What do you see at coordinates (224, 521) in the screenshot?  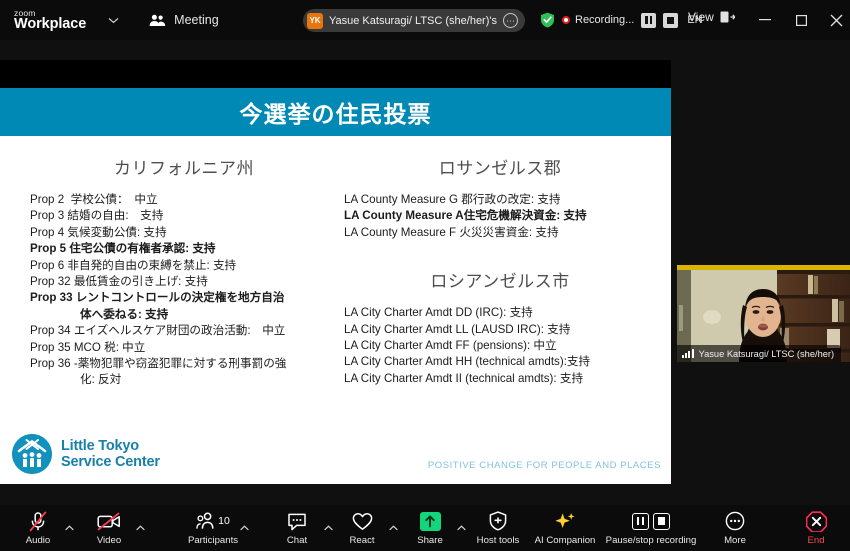 I see `participant-count: 10` at bounding box center [224, 521].